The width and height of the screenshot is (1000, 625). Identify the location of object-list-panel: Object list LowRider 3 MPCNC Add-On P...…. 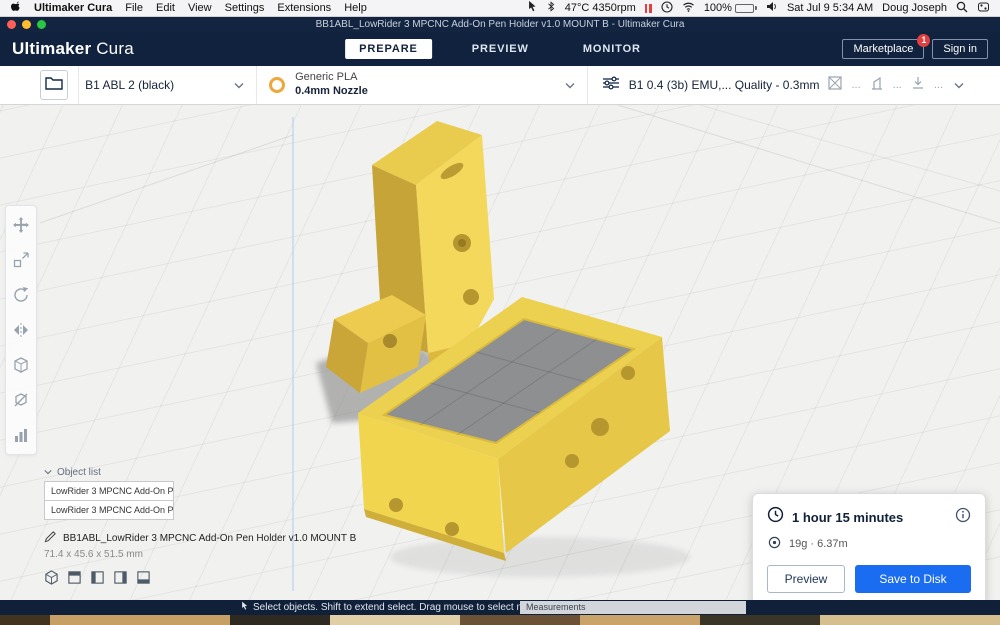
(209, 528).